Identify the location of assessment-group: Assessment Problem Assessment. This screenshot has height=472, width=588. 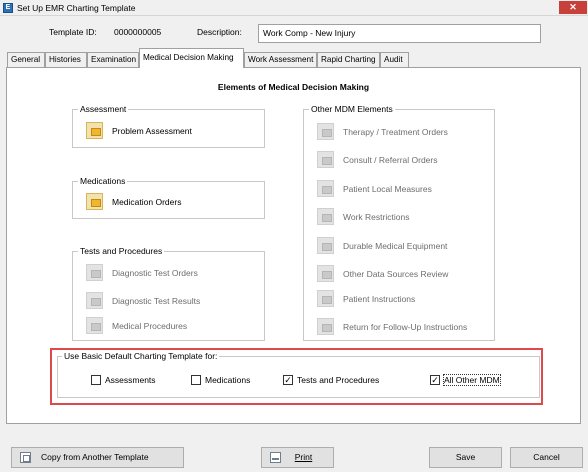
(168, 126).